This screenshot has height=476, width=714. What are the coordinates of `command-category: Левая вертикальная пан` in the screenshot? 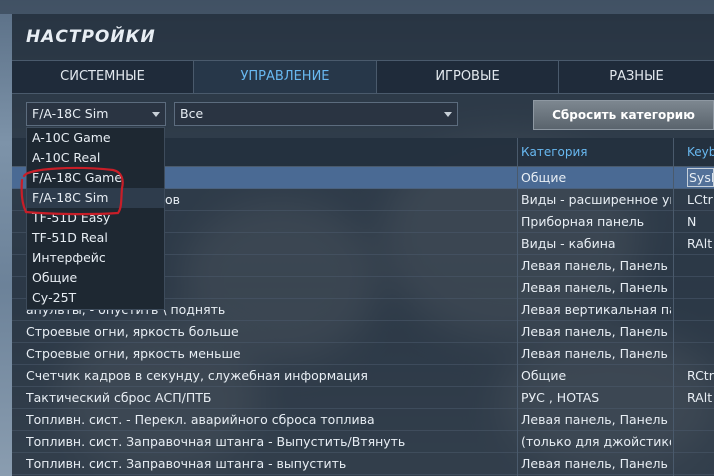 It's located at (596, 309).